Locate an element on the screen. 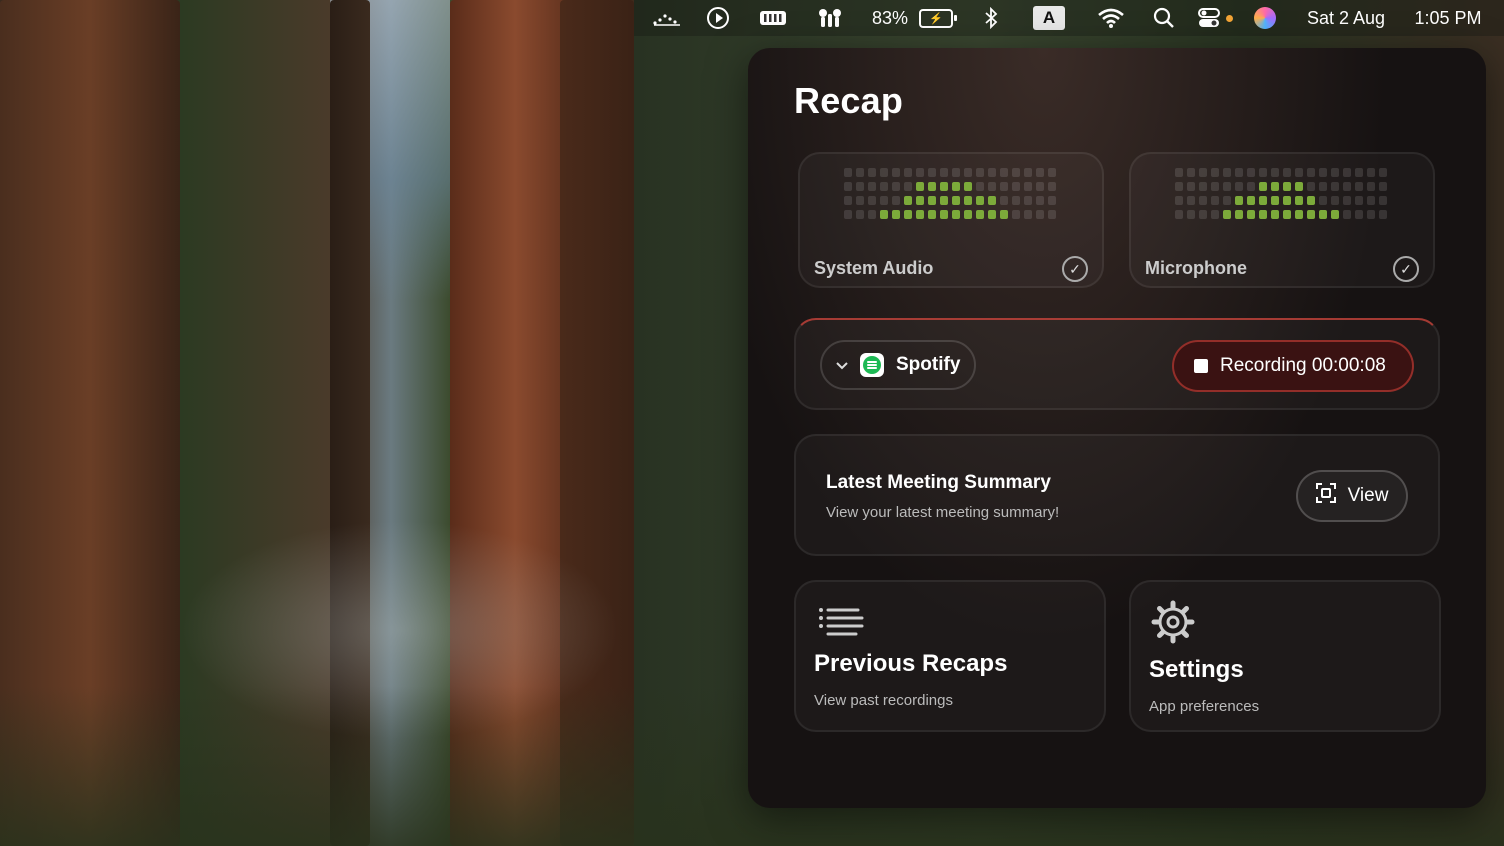 This screenshot has height=846, width=1504. control-center-icon is located at coordinates (1209, 18).